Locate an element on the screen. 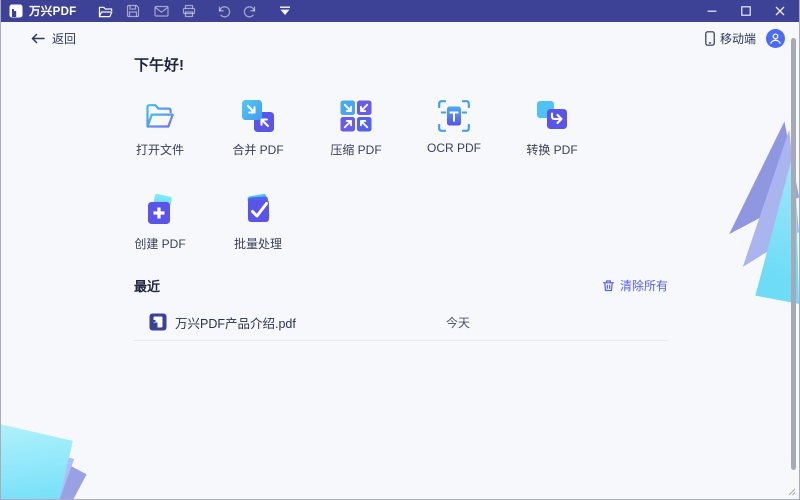 The width and height of the screenshot is (800, 500). phone-icon is located at coordinates (710, 38).